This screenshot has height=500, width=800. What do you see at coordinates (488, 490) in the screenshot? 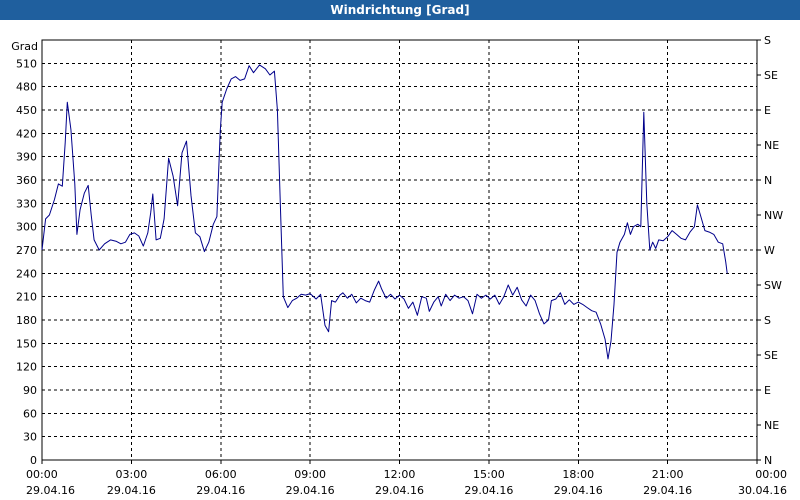
I see `x-tick-date-5: 29.04.16` at bounding box center [488, 490].